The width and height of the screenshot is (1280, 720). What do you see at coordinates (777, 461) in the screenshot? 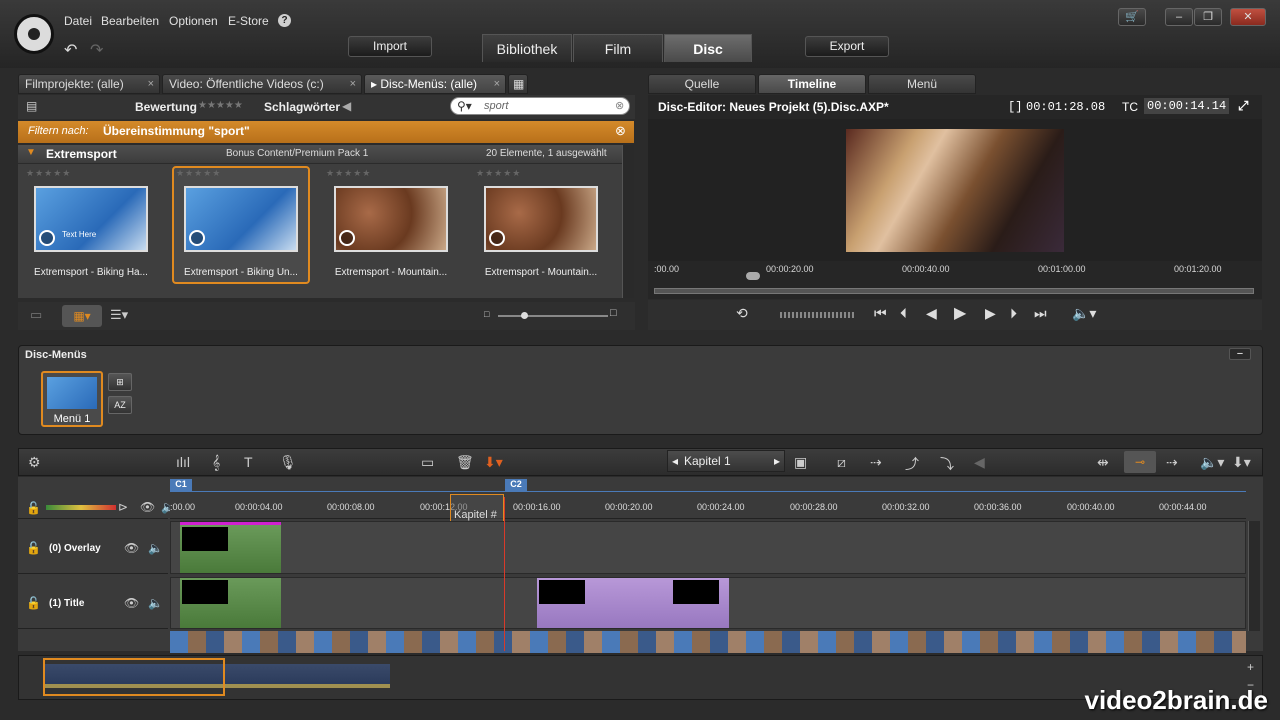
I see `next-chapter-icon: ▸` at bounding box center [777, 461].